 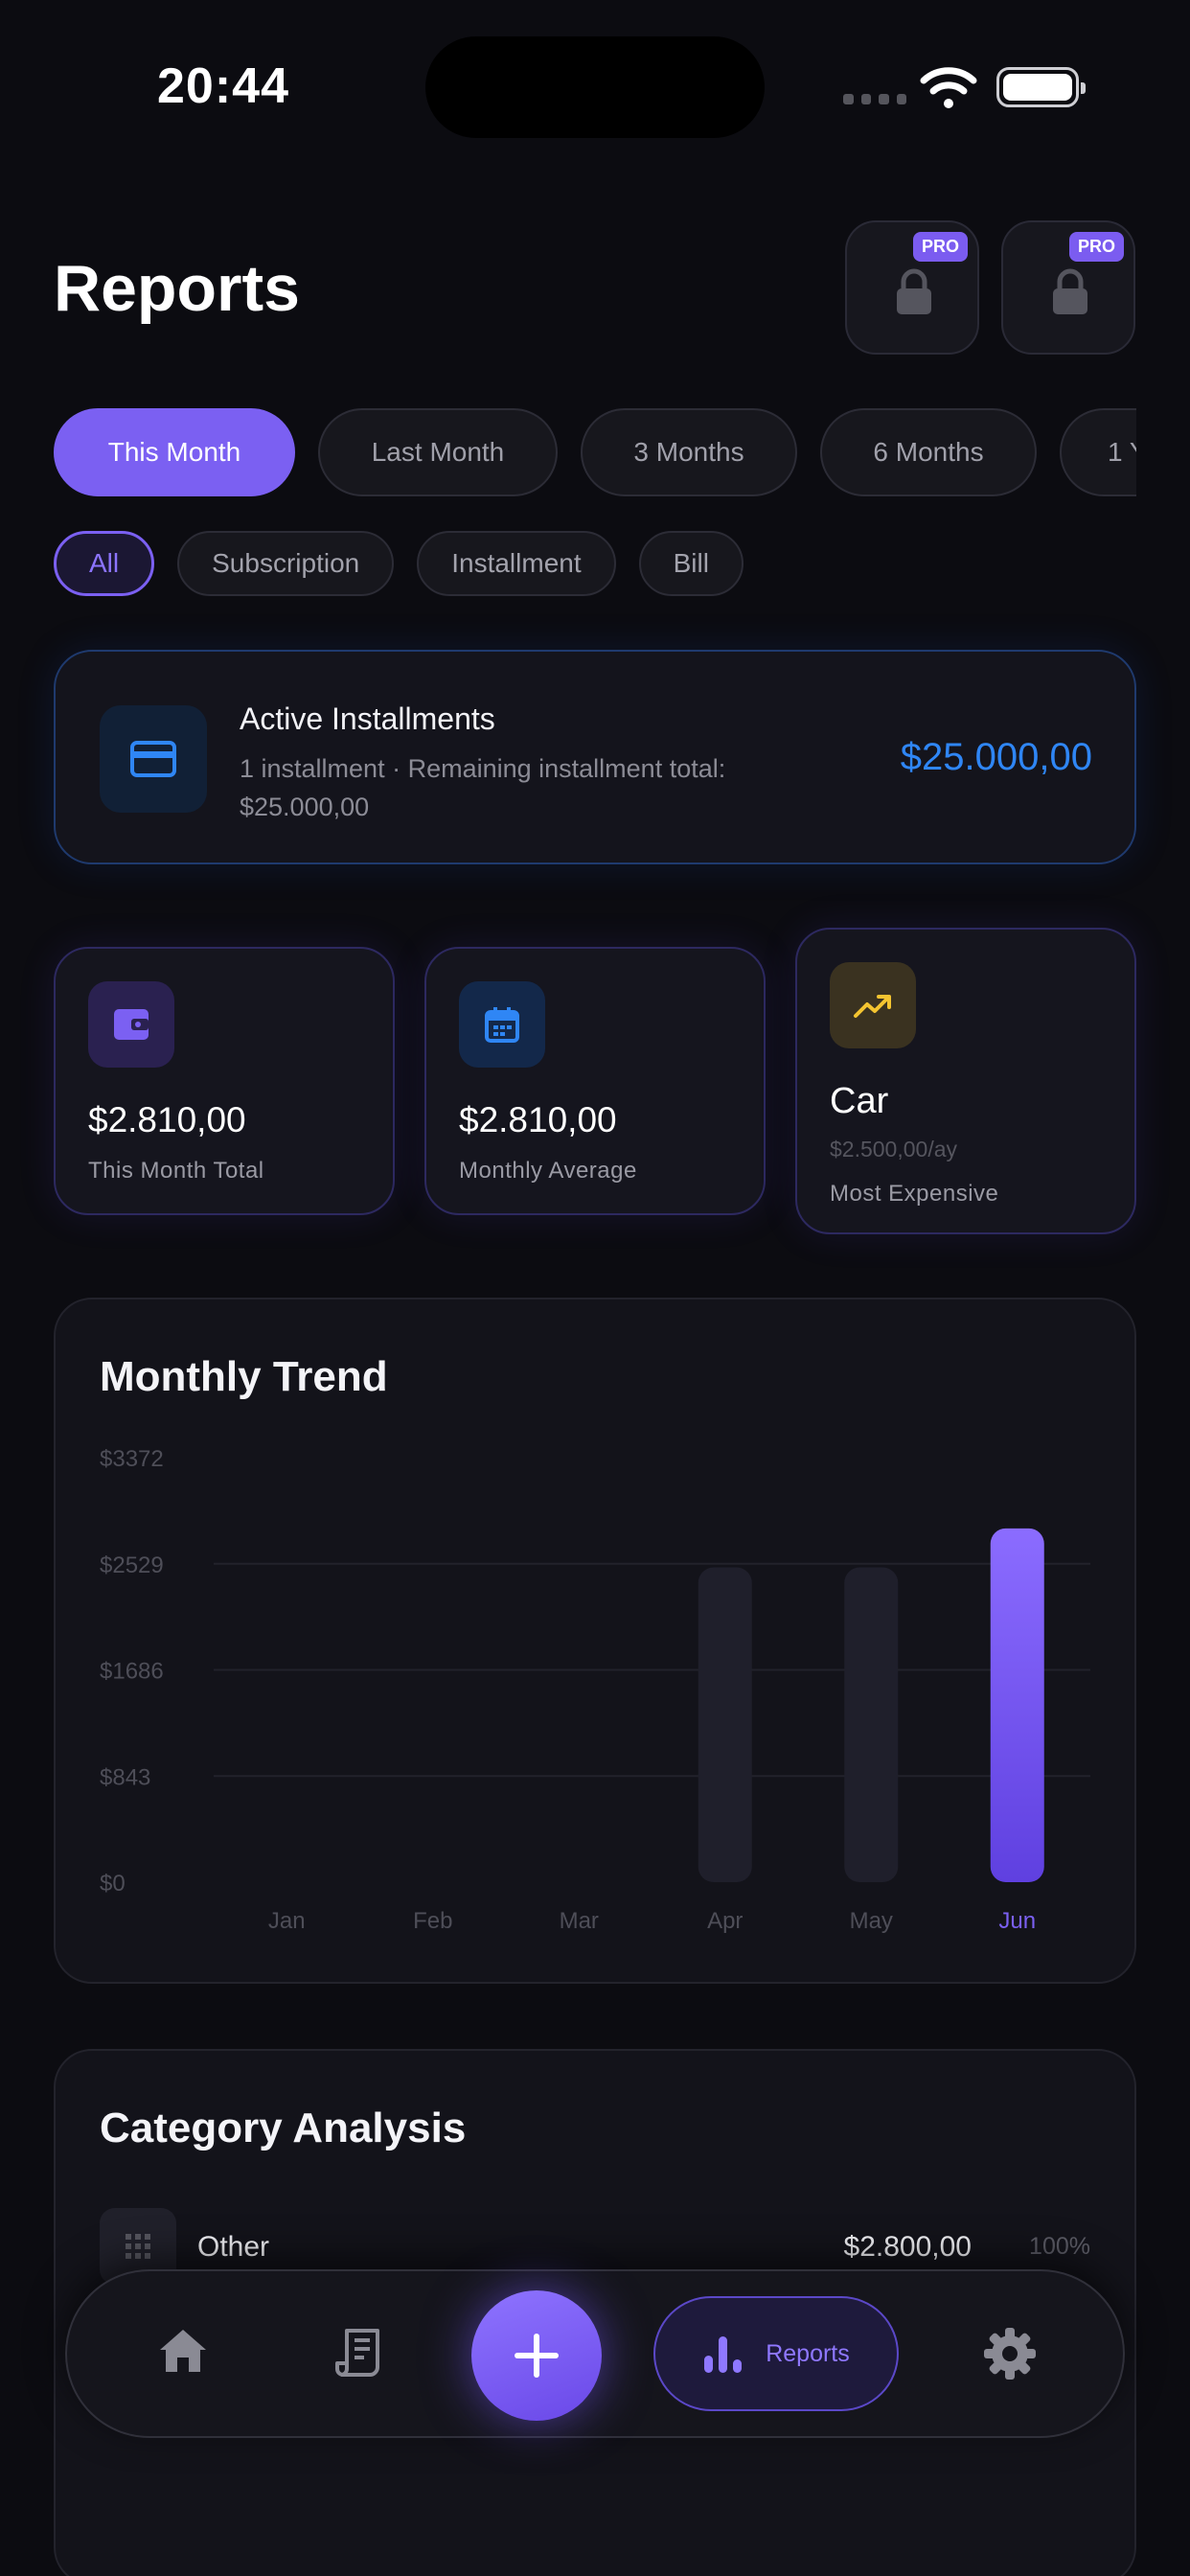 What do you see at coordinates (915, 1194) in the screenshot?
I see `most-expensive-label: Most Expensive` at bounding box center [915, 1194].